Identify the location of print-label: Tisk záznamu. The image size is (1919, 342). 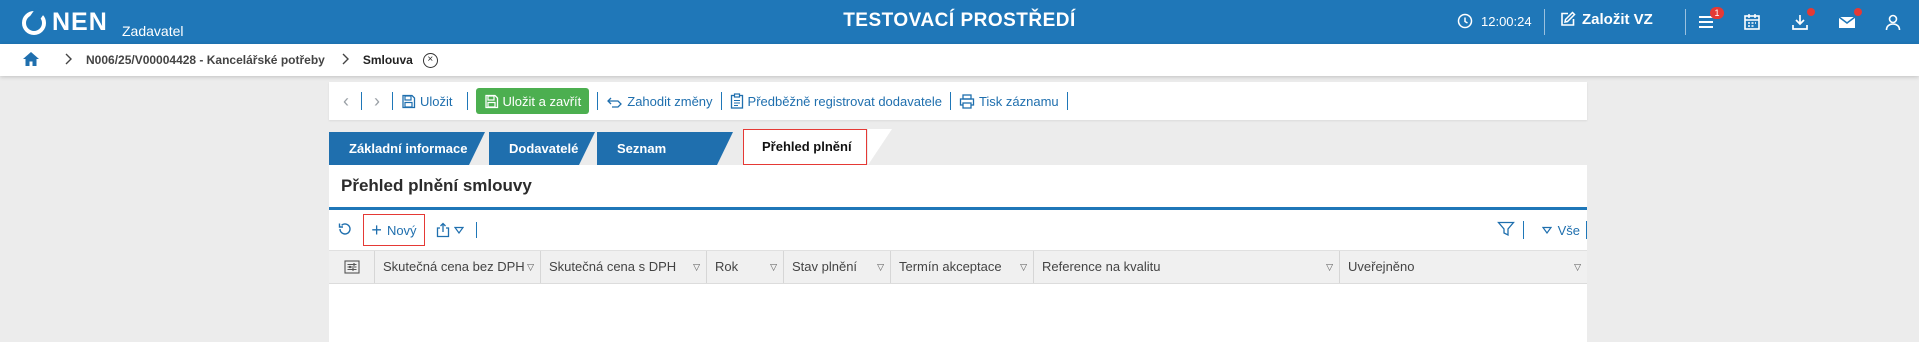
(1018, 101).